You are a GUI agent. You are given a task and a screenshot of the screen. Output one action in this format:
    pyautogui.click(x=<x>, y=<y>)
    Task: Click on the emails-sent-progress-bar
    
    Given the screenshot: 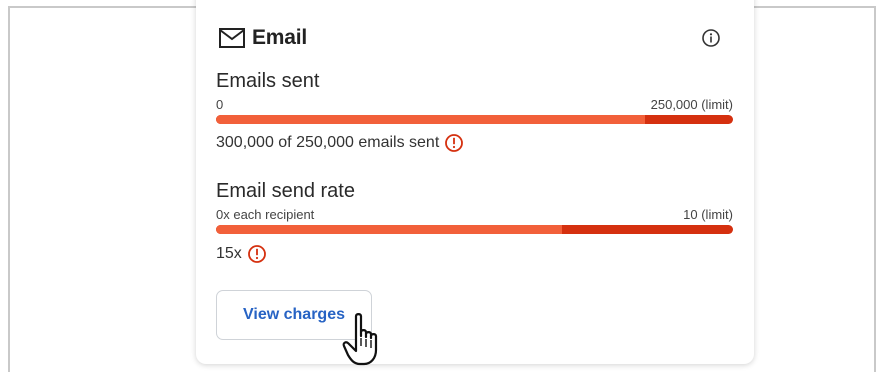 What is the action you would take?
    pyautogui.click(x=474, y=119)
    